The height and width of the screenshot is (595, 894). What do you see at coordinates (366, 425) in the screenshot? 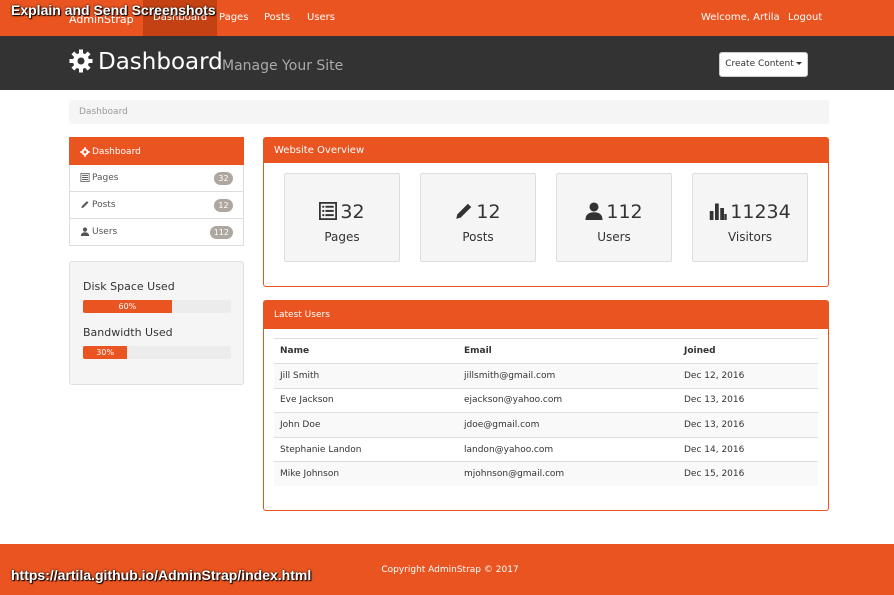
I see `user-name: John Doe` at bounding box center [366, 425].